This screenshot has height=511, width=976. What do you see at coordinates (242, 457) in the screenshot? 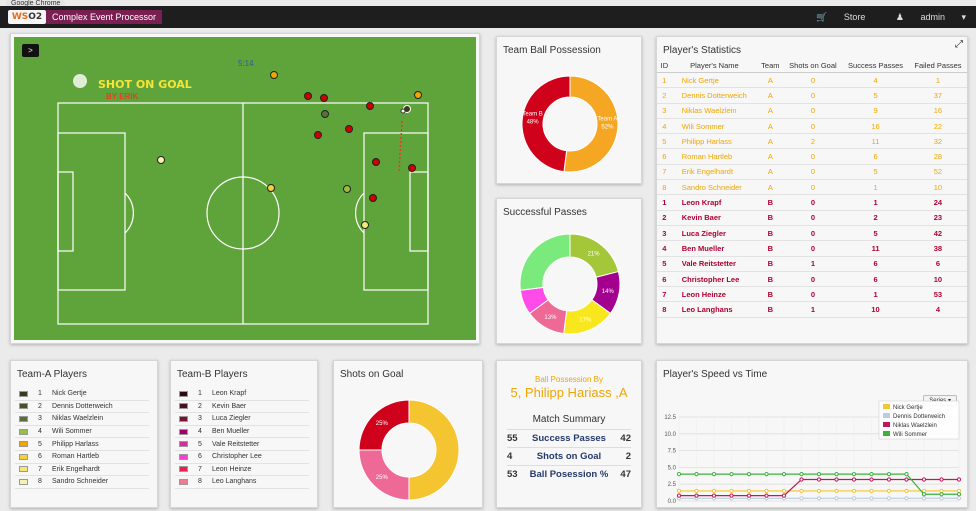
I see `player-row: 6 Christopher Lee` at bounding box center [242, 457].